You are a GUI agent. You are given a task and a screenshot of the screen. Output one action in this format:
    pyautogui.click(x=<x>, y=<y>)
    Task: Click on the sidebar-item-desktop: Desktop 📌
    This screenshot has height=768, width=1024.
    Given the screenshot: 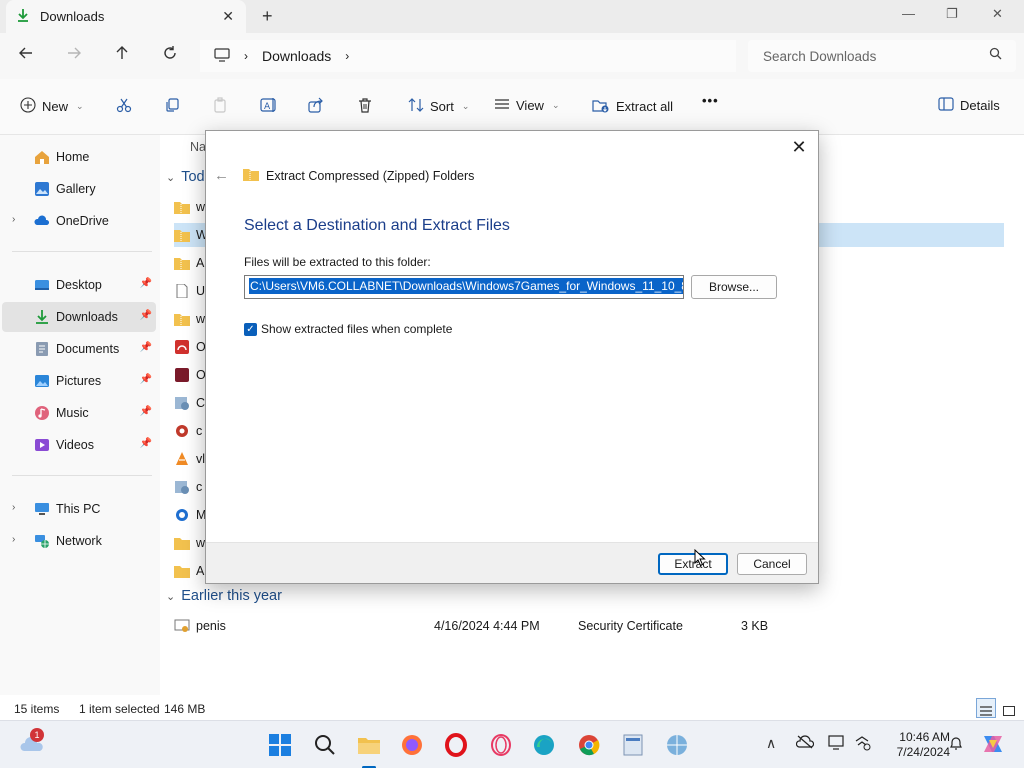 What is the action you would take?
    pyautogui.click(x=79, y=285)
    